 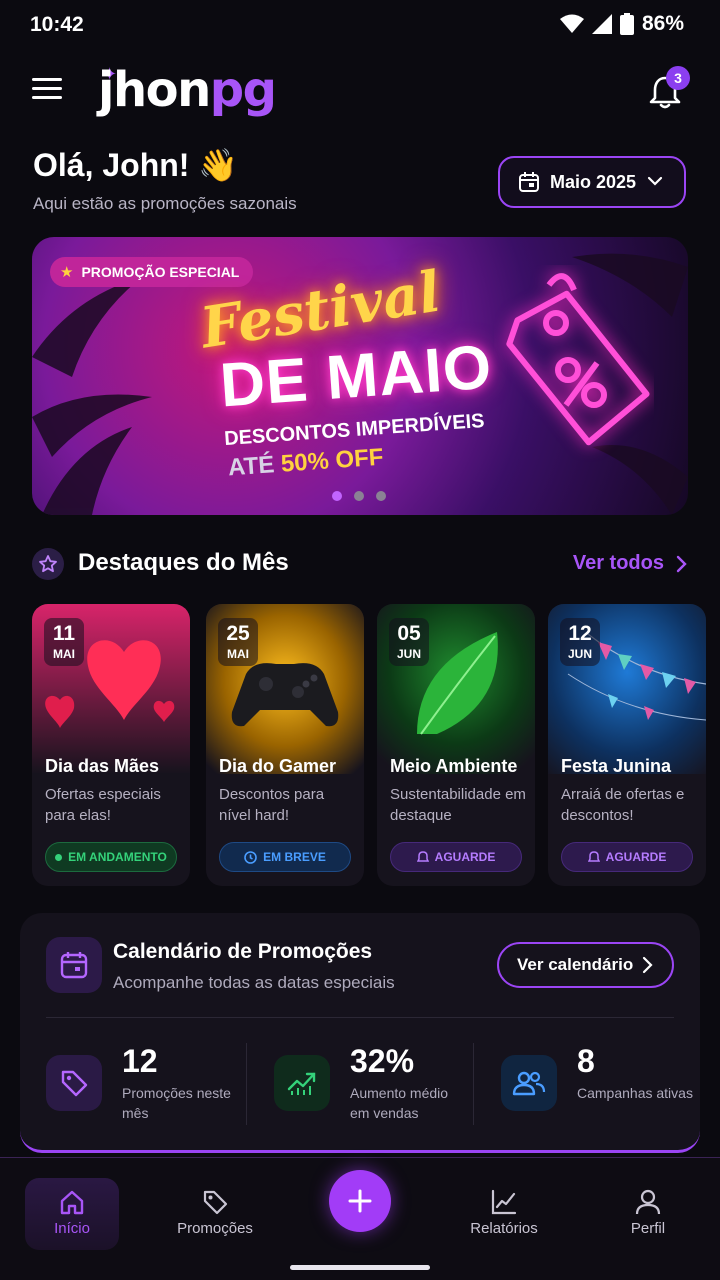 I want to click on nav-home: Início, so click(x=72, y=1214).